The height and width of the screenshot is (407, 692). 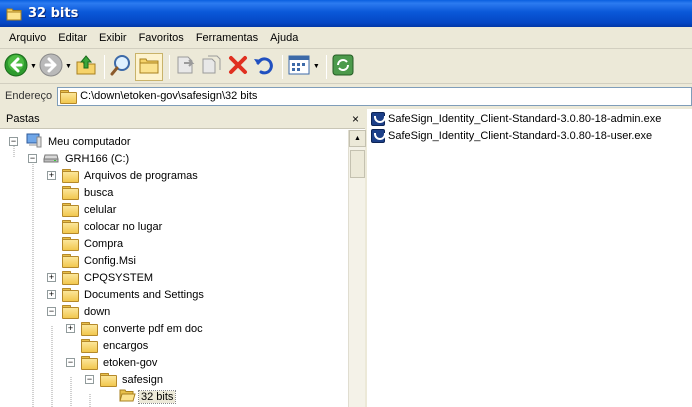 I want to click on views-dropdown-icon: ▼, so click(x=316, y=66).